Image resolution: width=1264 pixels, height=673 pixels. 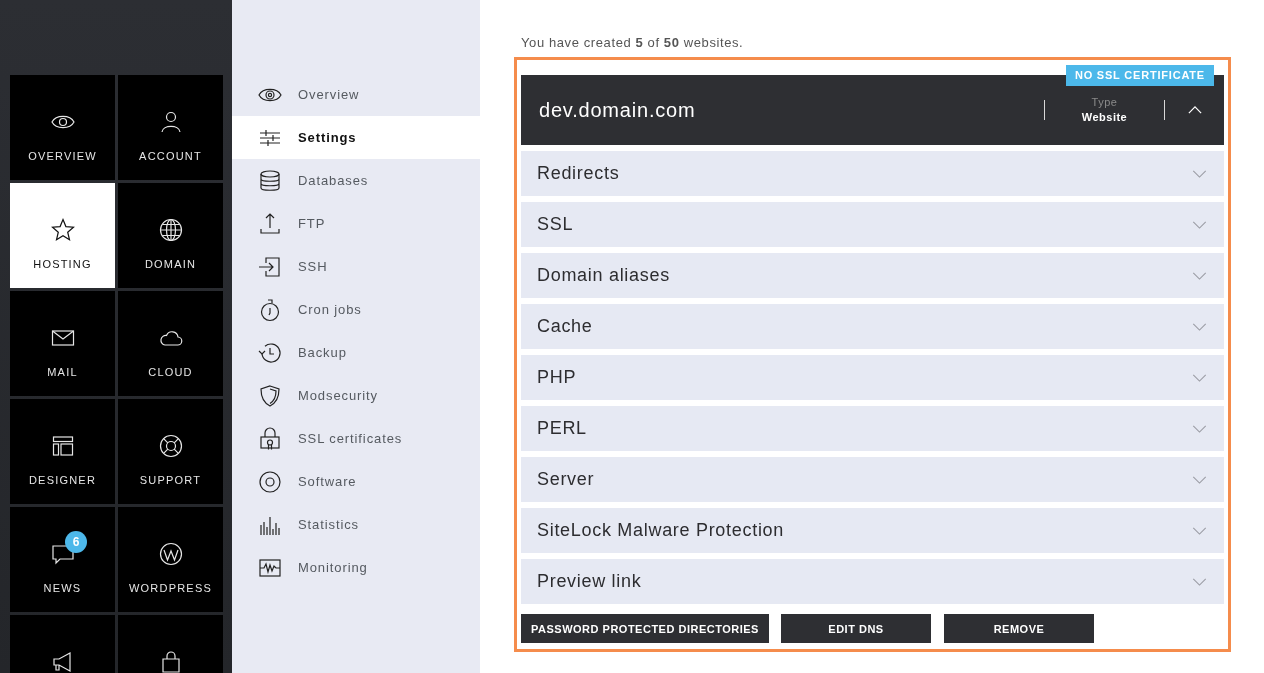 I want to click on status-badge: NO SSL CERTIFICATE, so click(x=1139, y=75).